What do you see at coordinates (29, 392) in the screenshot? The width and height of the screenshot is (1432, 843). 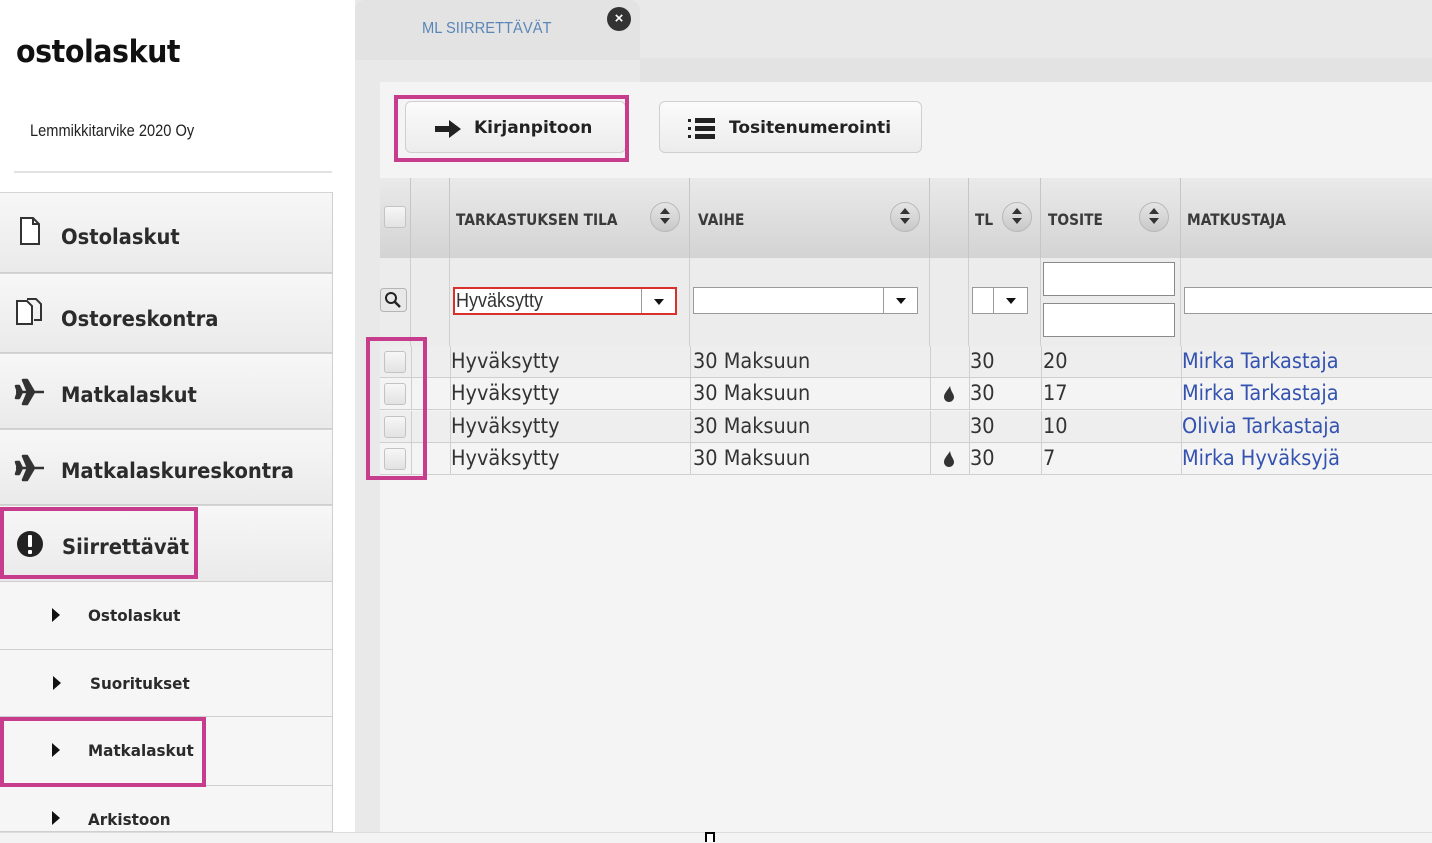 I see `airplane-icon` at bounding box center [29, 392].